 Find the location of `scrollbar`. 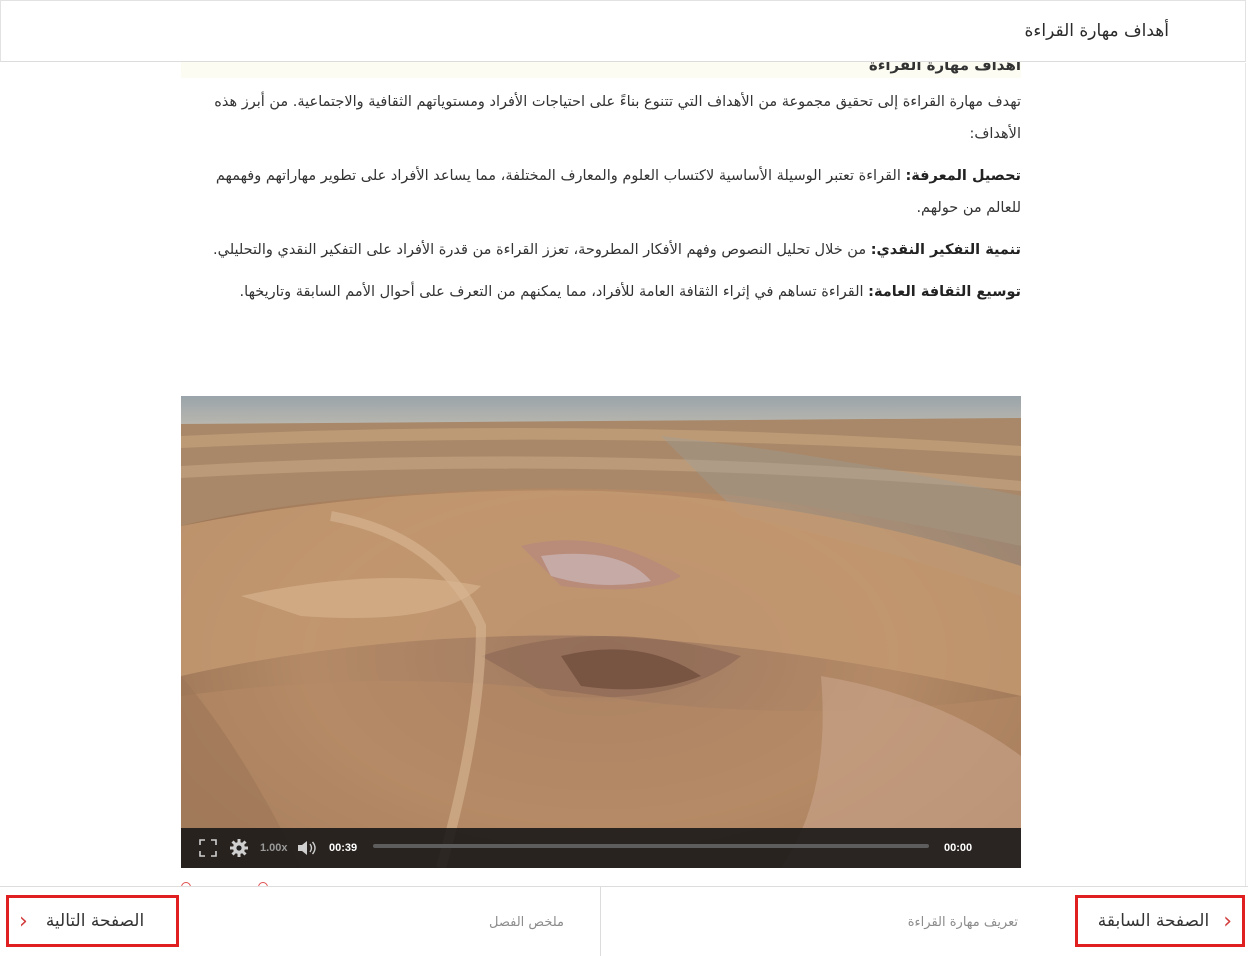

scrollbar is located at coordinates (1245, 474).